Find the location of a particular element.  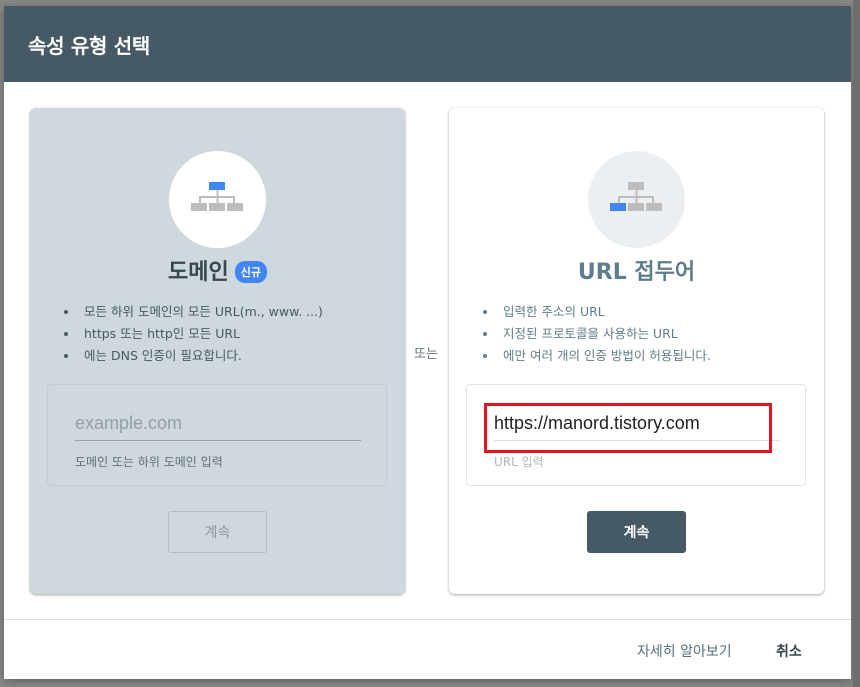

background-edge is located at coordinates (856, 343).